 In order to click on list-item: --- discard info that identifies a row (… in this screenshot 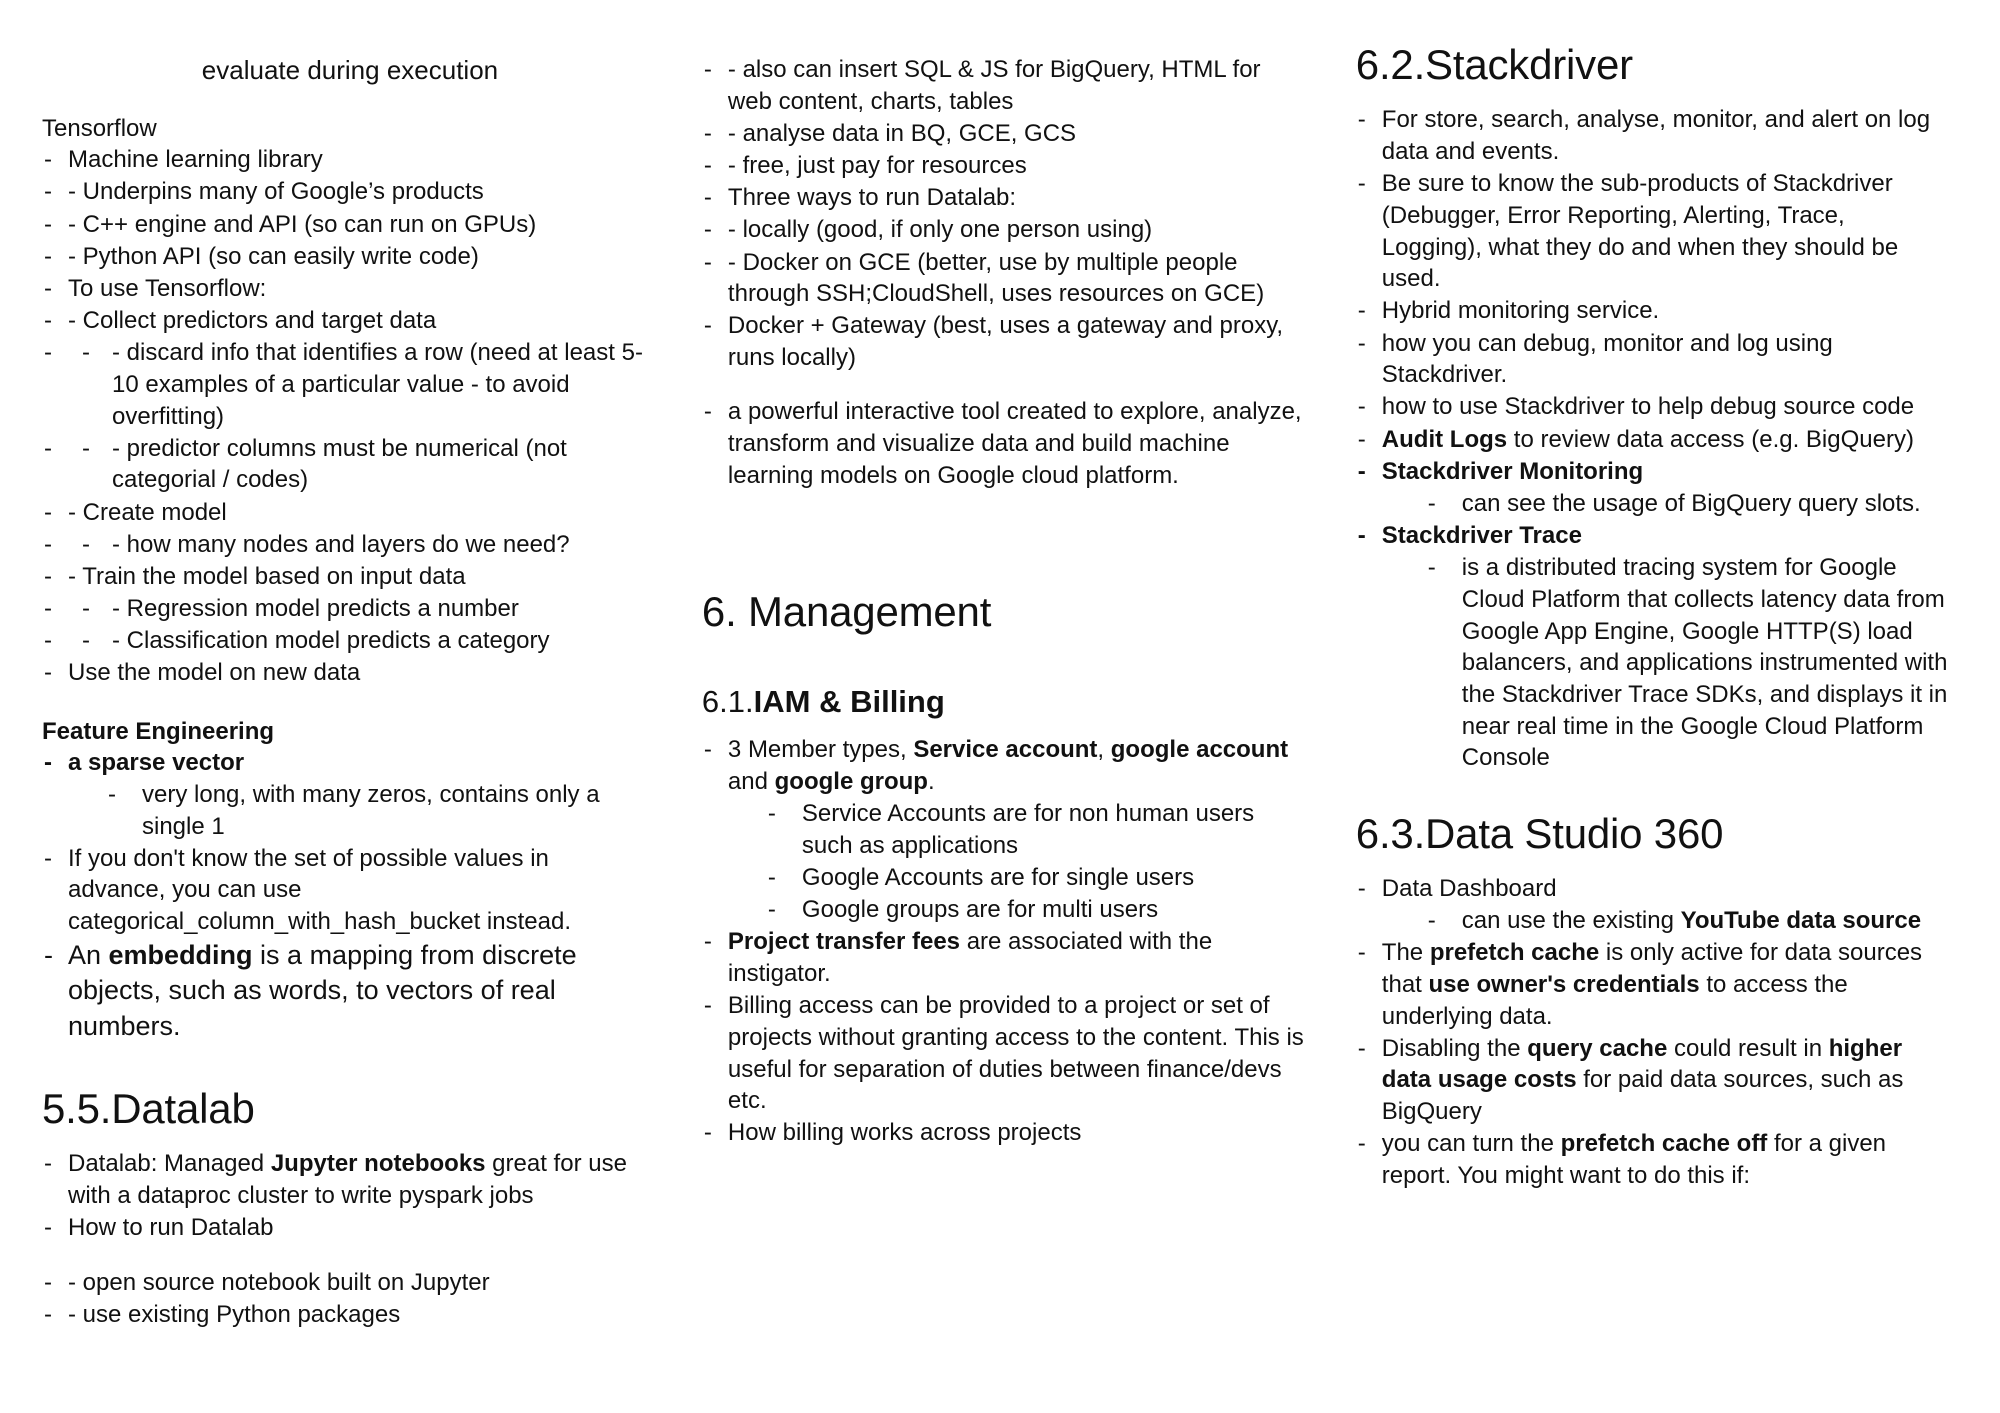, I will do `click(345, 384)`.